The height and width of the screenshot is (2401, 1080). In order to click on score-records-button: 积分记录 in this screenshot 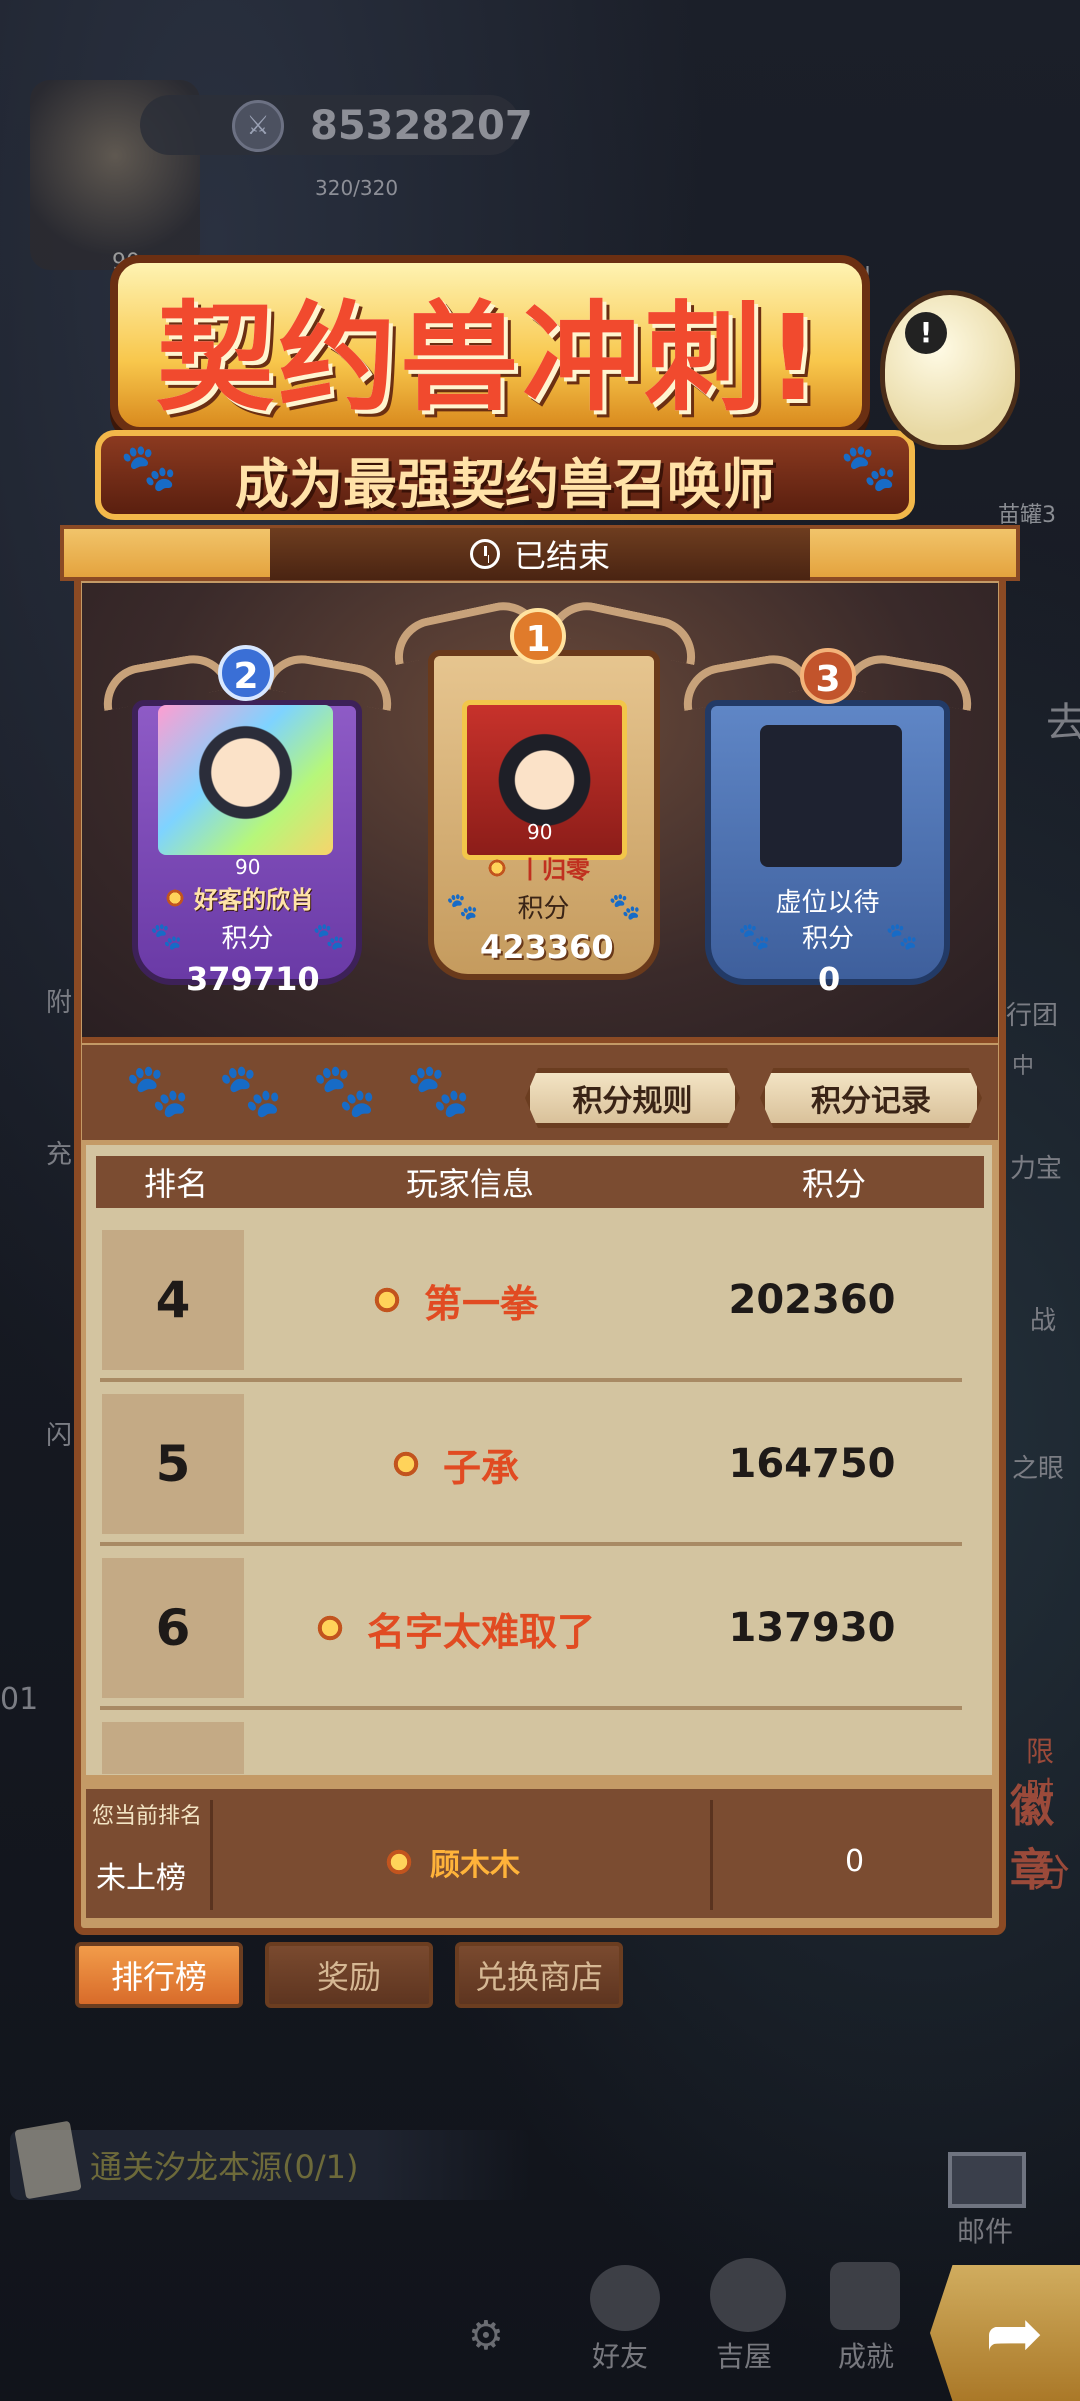, I will do `click(871, 1098)`.